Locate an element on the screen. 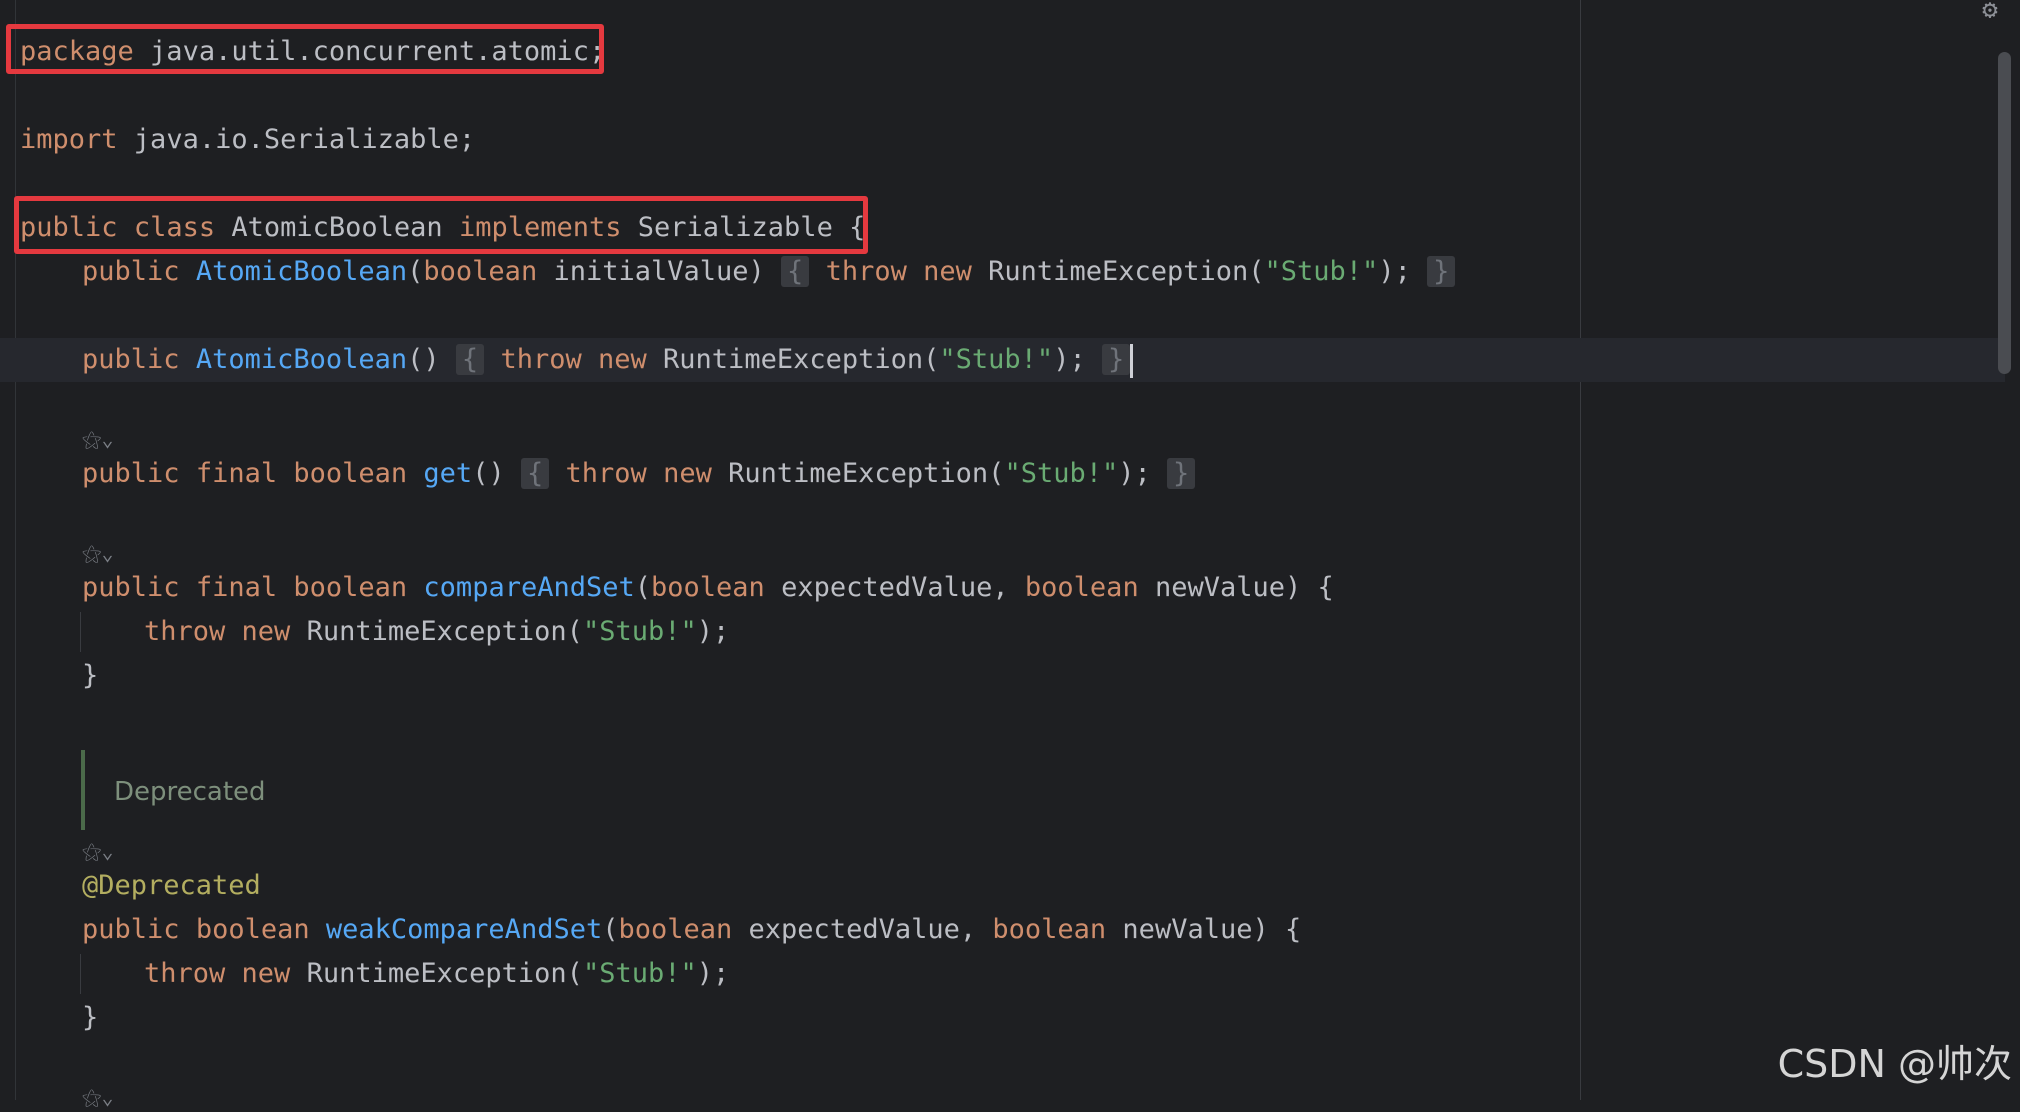  parameter: initialValue) is located at coordinates (651, 271).